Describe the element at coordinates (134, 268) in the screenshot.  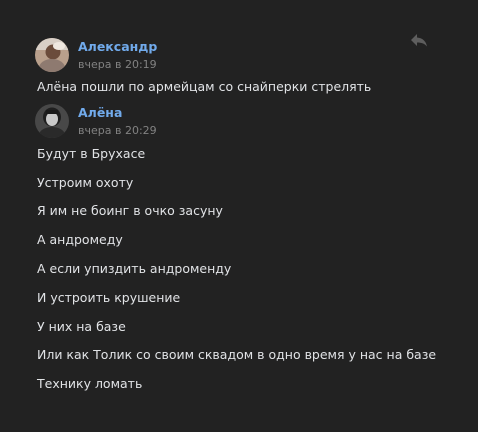
I see `message-text: А если упиздить андроменду` at that location.